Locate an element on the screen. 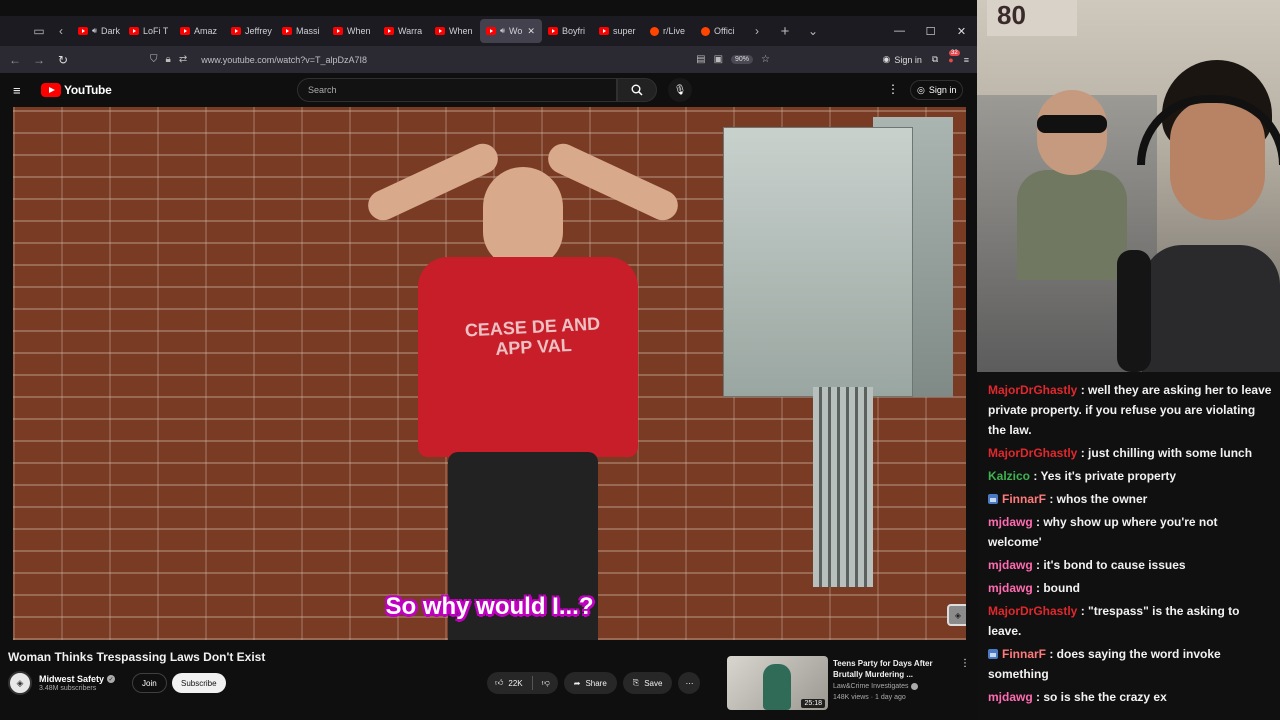 The height and width of the screenshot is (720, 1280). new-tab-icon: + is located at coordinates (785, 31).